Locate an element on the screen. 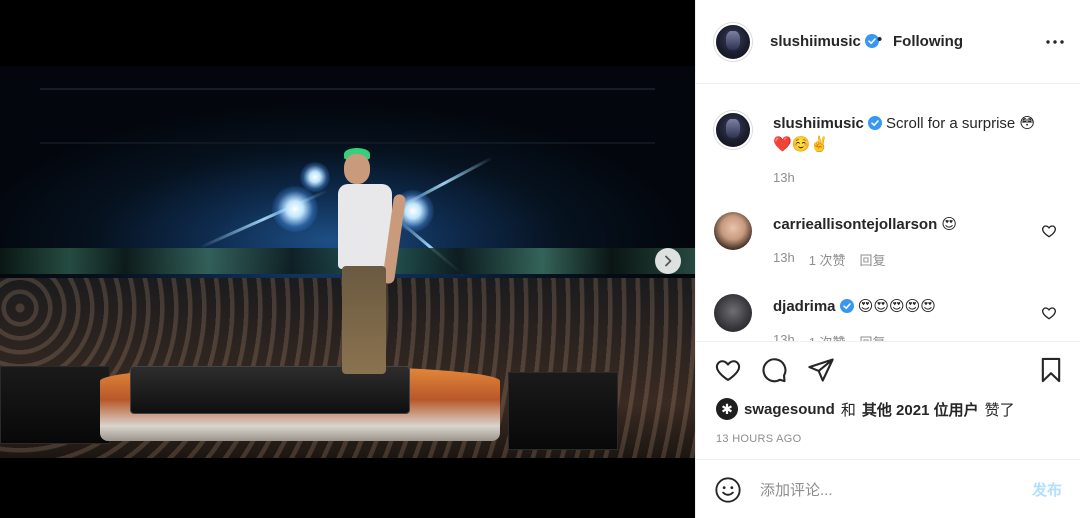 The width and height of the screenshot is (1080, 518). likes-summary: ✱ swagesound 和 其他 2021 位用户 赞了 is located at coordinates (865, 409).